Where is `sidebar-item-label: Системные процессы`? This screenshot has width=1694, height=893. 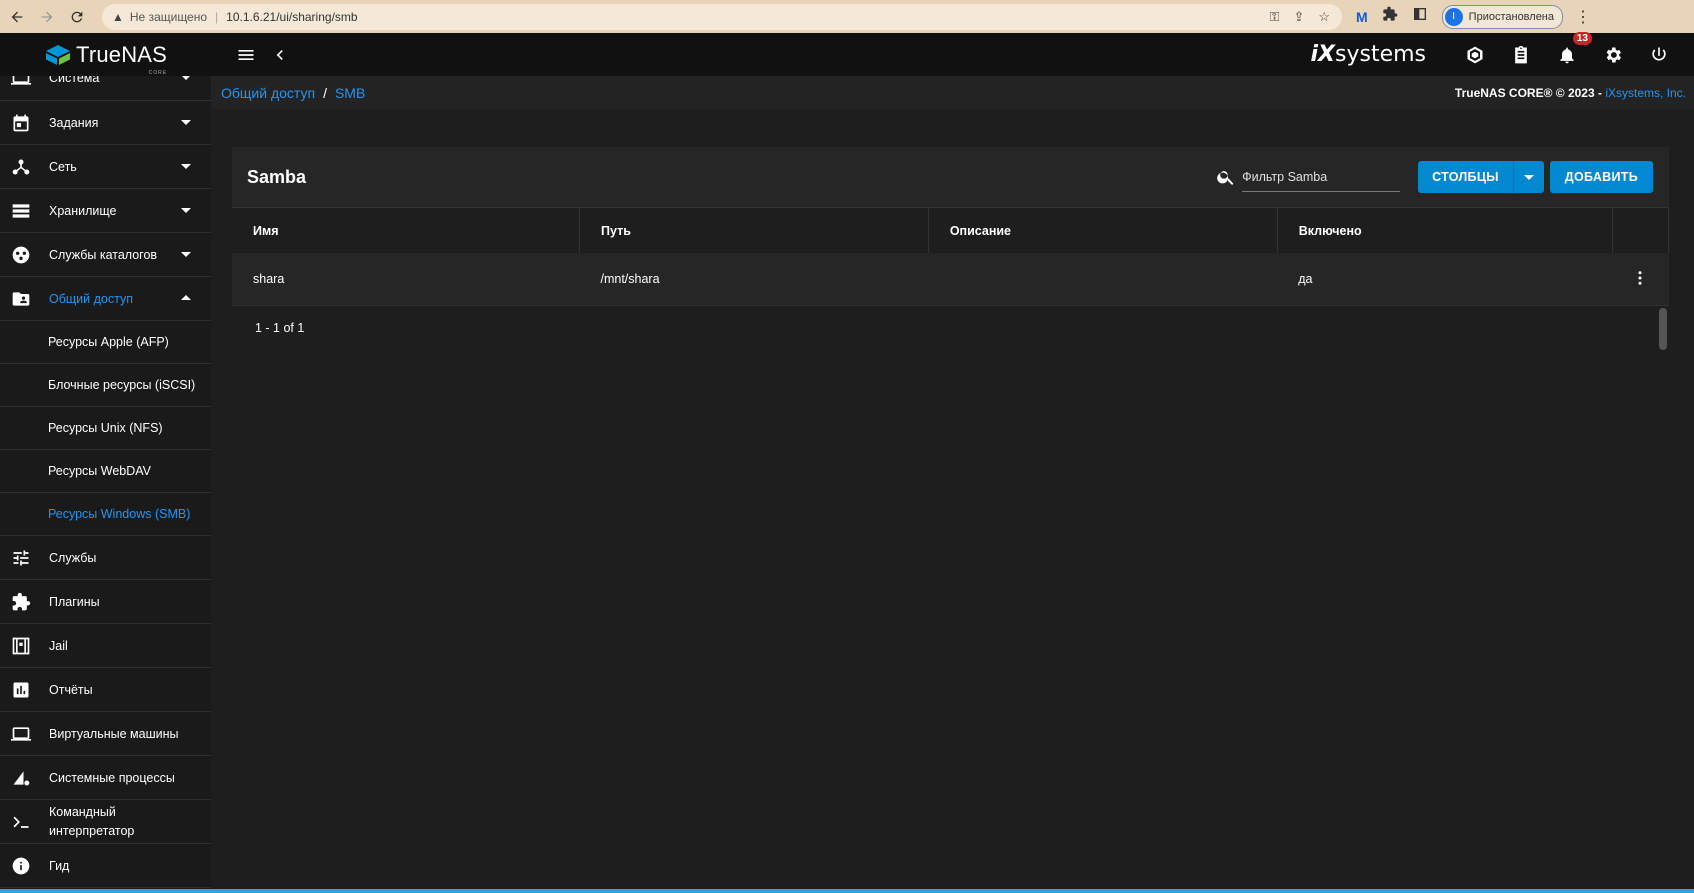
sidebar-item-label: Системные процессы is located at coordinates (112, 777).